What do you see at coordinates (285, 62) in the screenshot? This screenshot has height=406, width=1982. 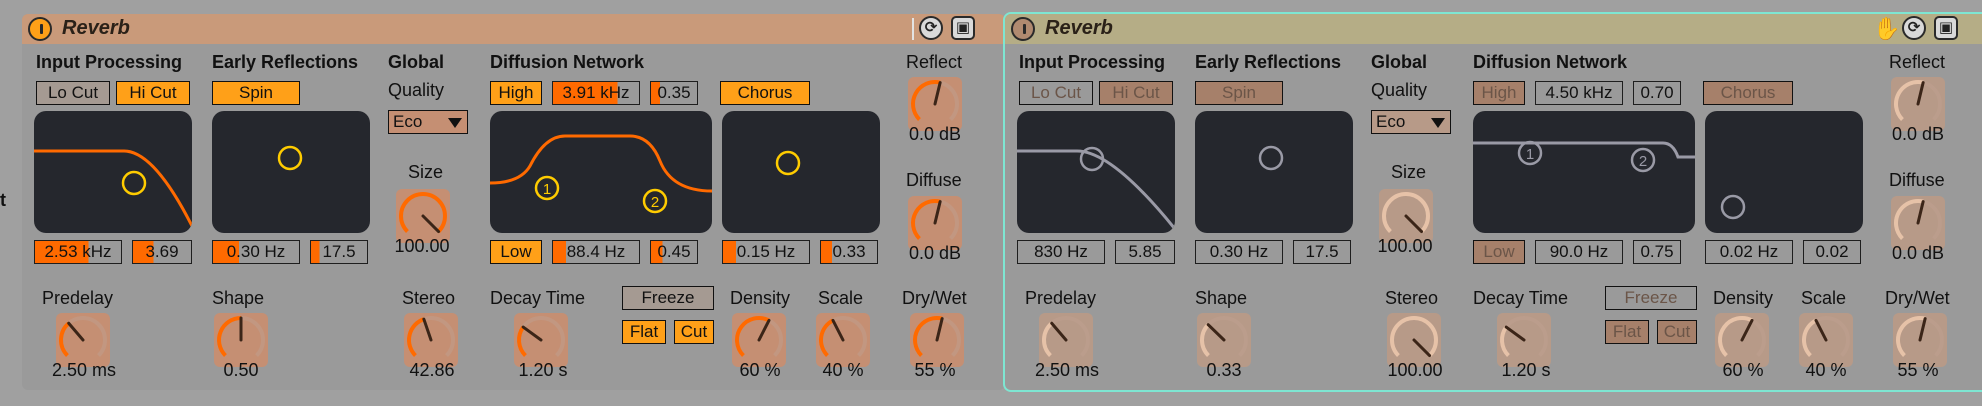 I see `early-reflections-header: Early Reflections` at bounding box center [285, 62].